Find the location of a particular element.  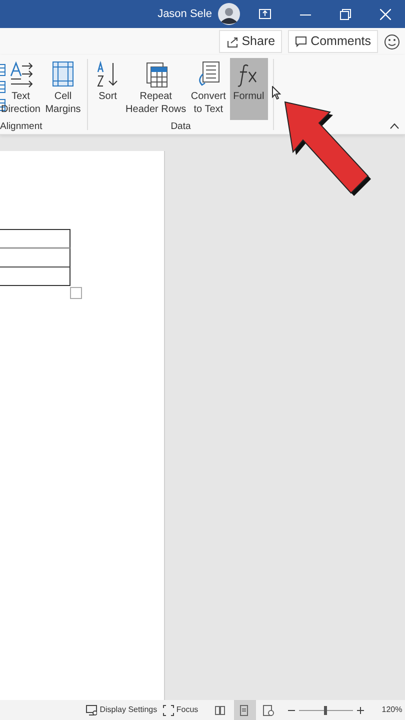

comments-button: Comments is located at coordinates (333, 41).